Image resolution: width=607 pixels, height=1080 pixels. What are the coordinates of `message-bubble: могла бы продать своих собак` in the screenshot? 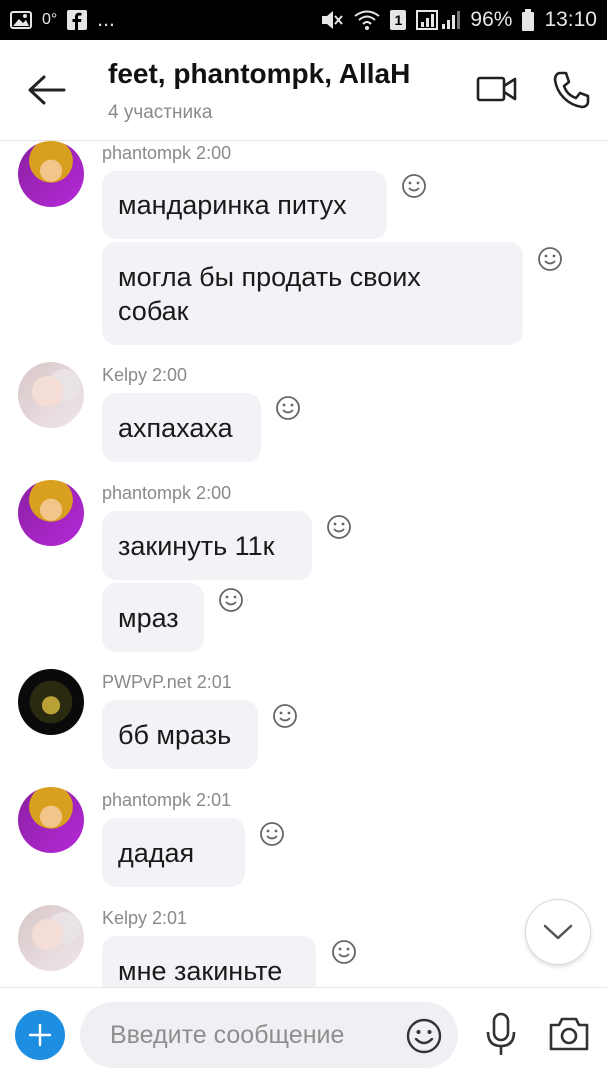 It's located at (312, 293).